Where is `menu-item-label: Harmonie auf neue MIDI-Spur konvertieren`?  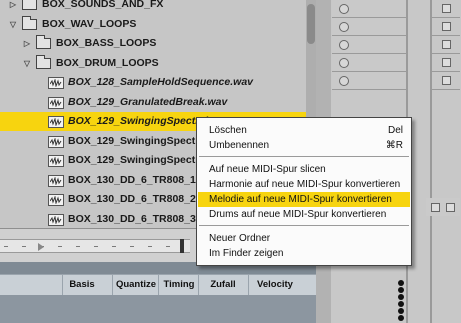
menu-item-label: Harmonie auf neue MIDI-Spur konvertieren is located at coordinates (305, 184).